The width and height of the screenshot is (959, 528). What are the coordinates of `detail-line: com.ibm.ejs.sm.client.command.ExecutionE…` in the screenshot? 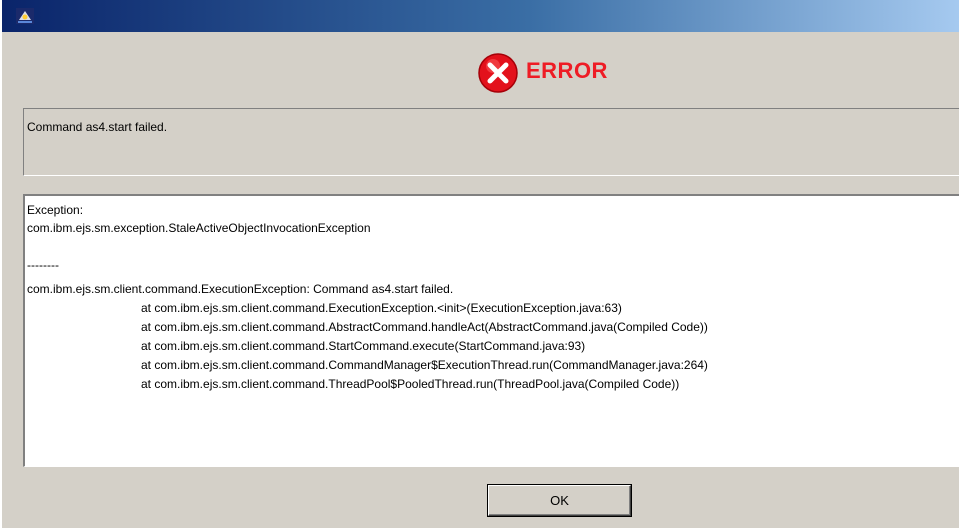 It's located at (240, 289).